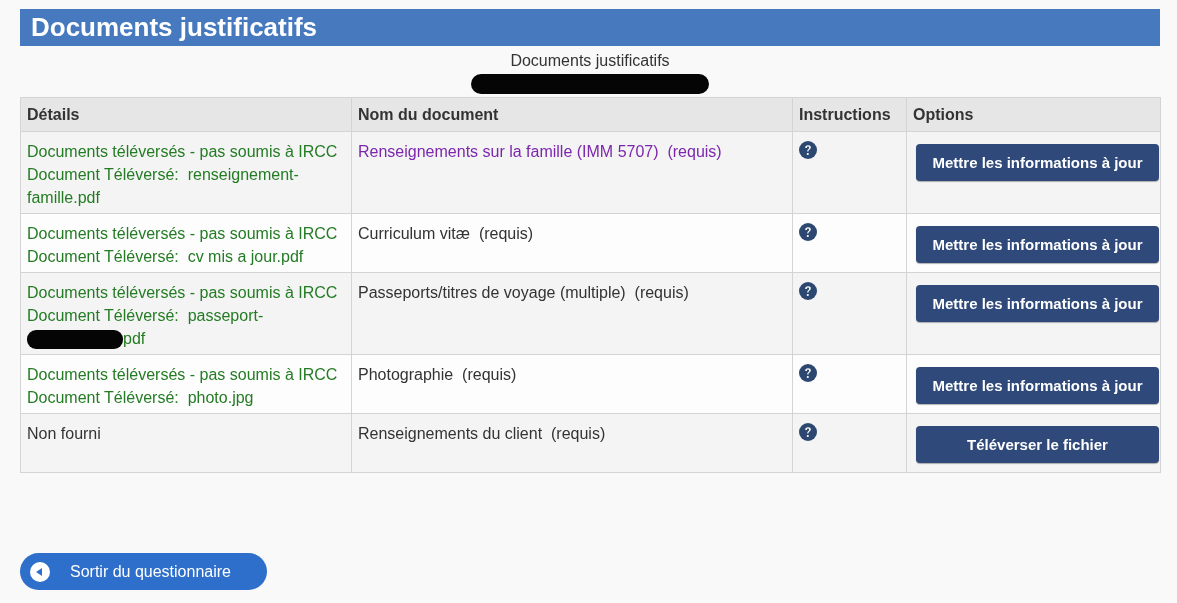  What do you see at coordinates (590, 27) in the screenshot?
I see `page-title: Documents justificatifs` at bounding box center [590, 27].